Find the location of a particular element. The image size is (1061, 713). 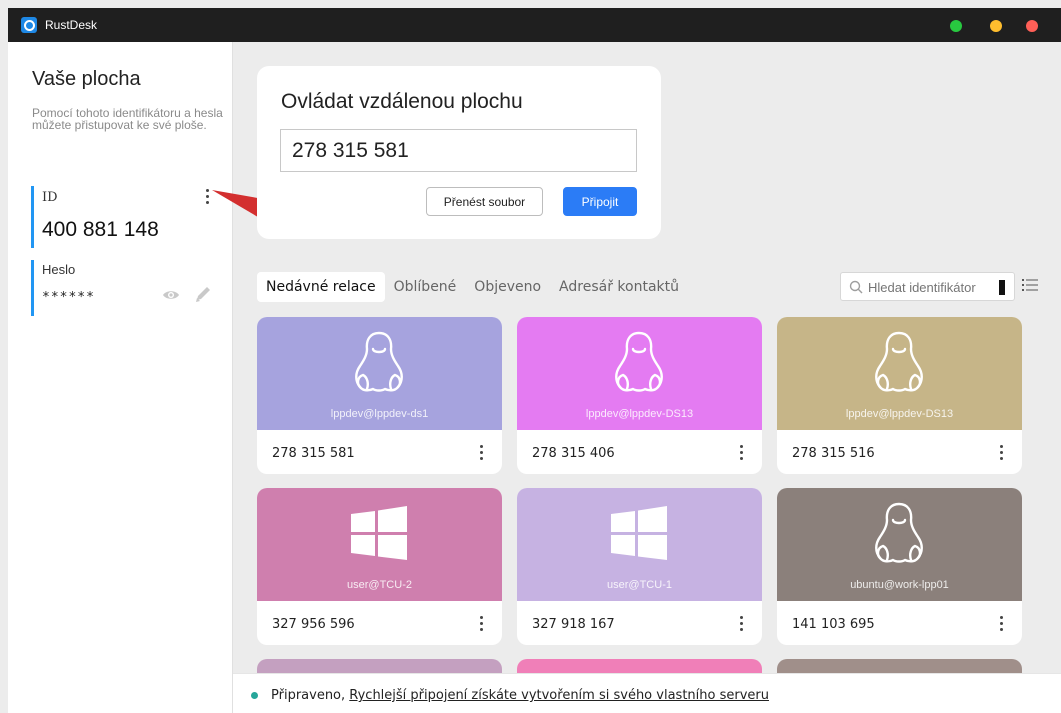

search-field is located at coordinates (927, 286).